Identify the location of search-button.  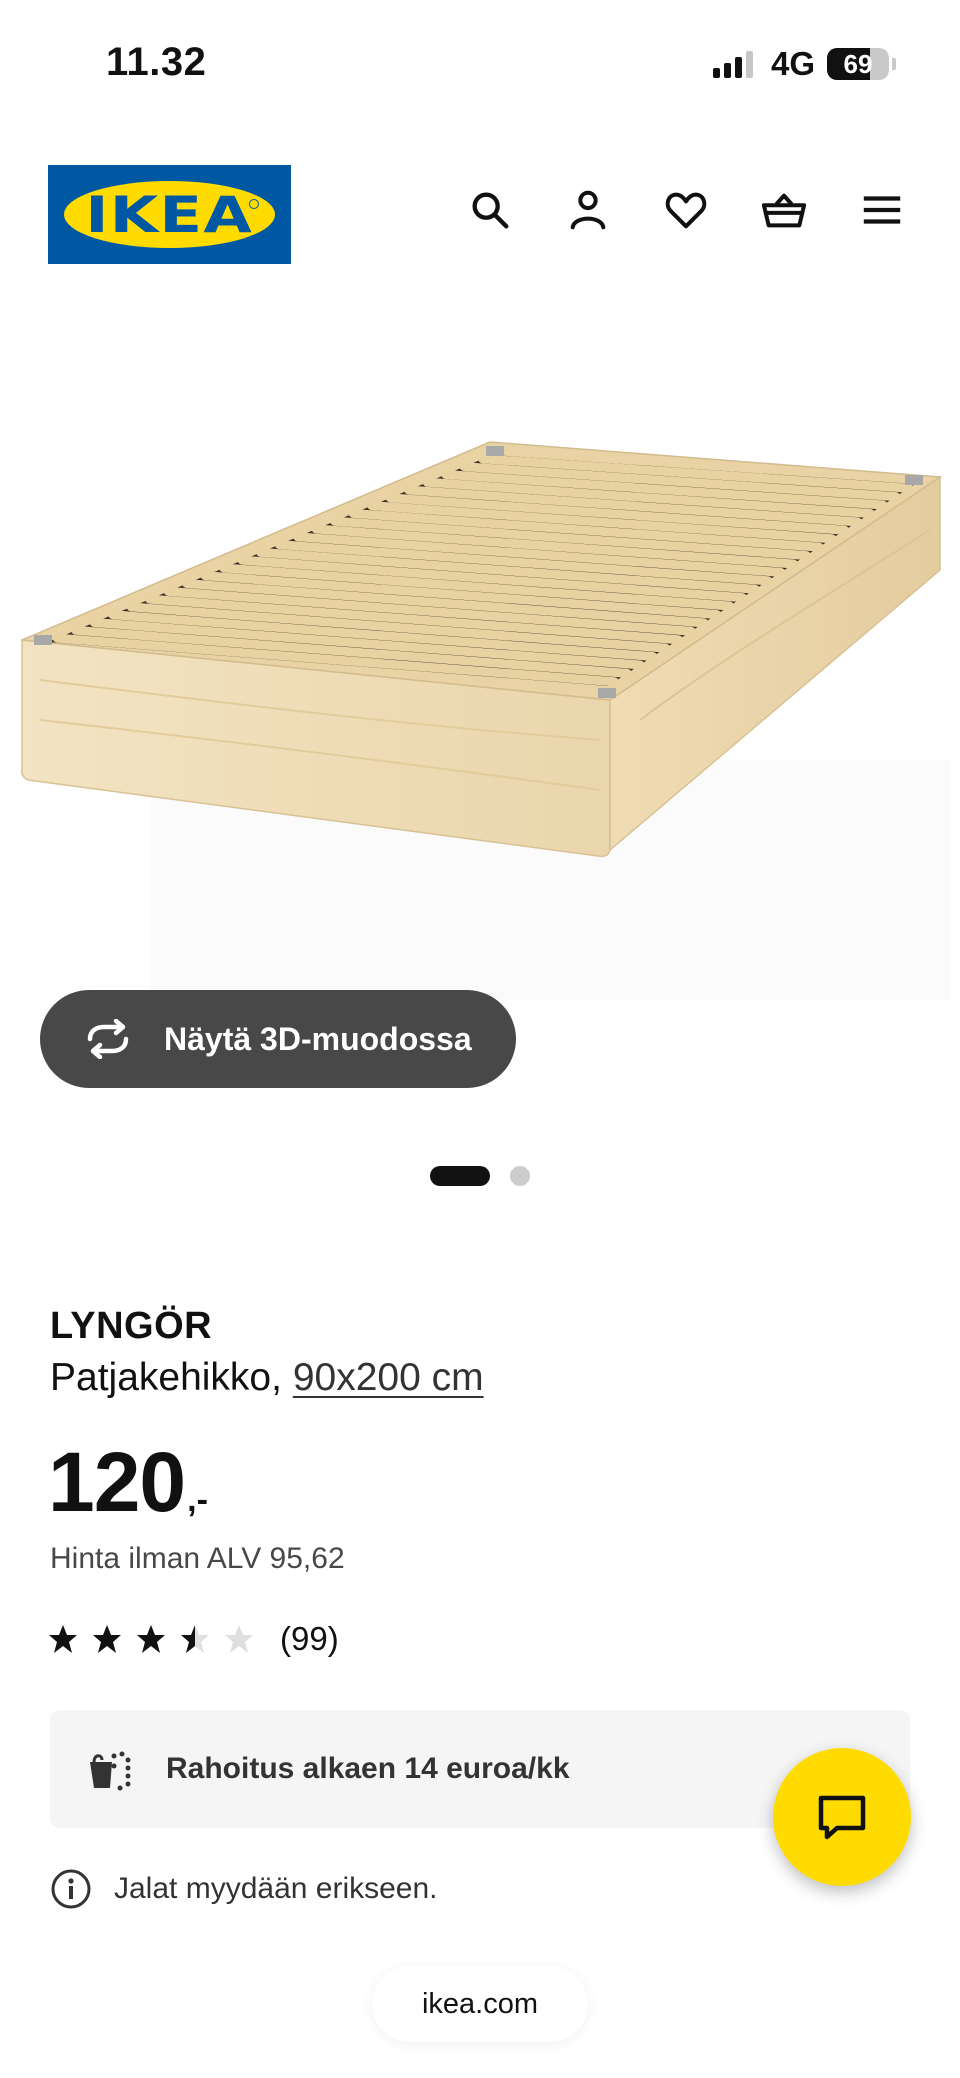
(490, 210).